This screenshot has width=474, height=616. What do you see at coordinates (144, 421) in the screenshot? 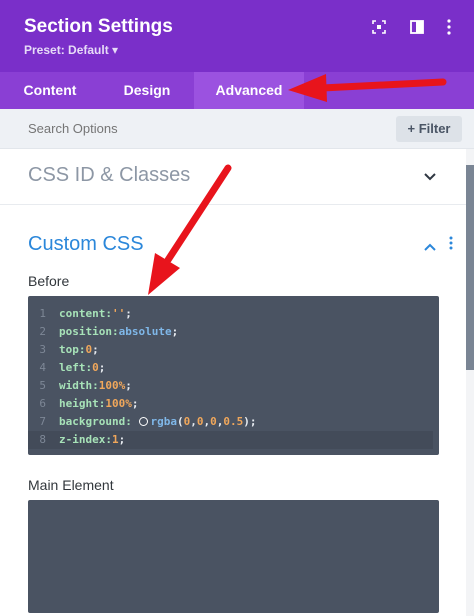
I see `color-swatch-icon` at bounding box center [144, 421].